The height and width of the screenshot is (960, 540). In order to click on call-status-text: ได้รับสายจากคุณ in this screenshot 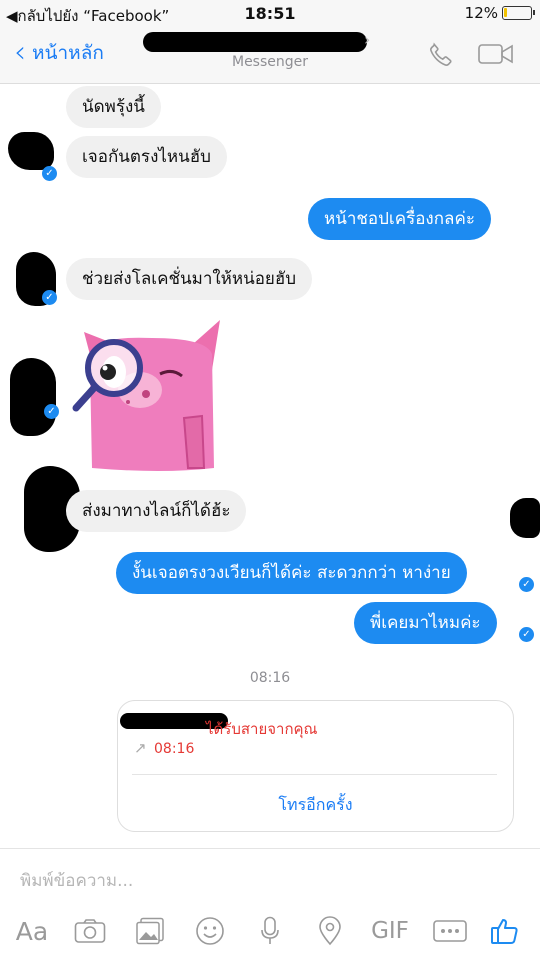, I will do `click(262, 729)`.